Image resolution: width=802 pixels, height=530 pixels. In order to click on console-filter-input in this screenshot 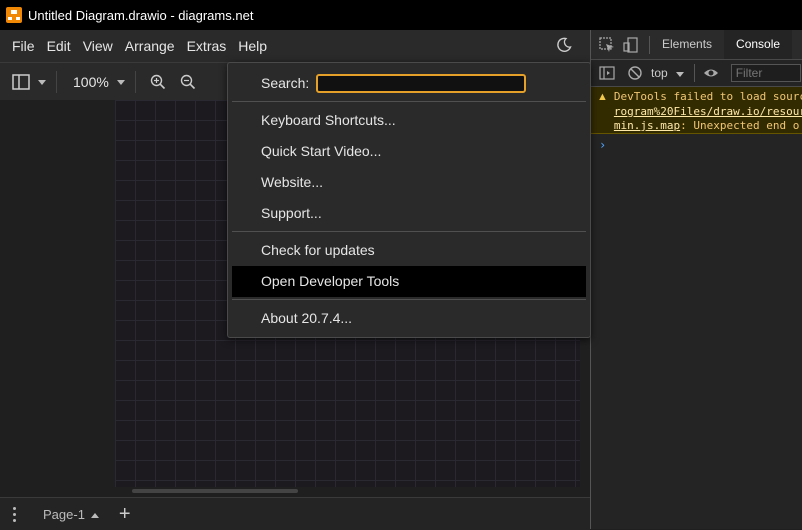, I will do `click(765, 73)`.